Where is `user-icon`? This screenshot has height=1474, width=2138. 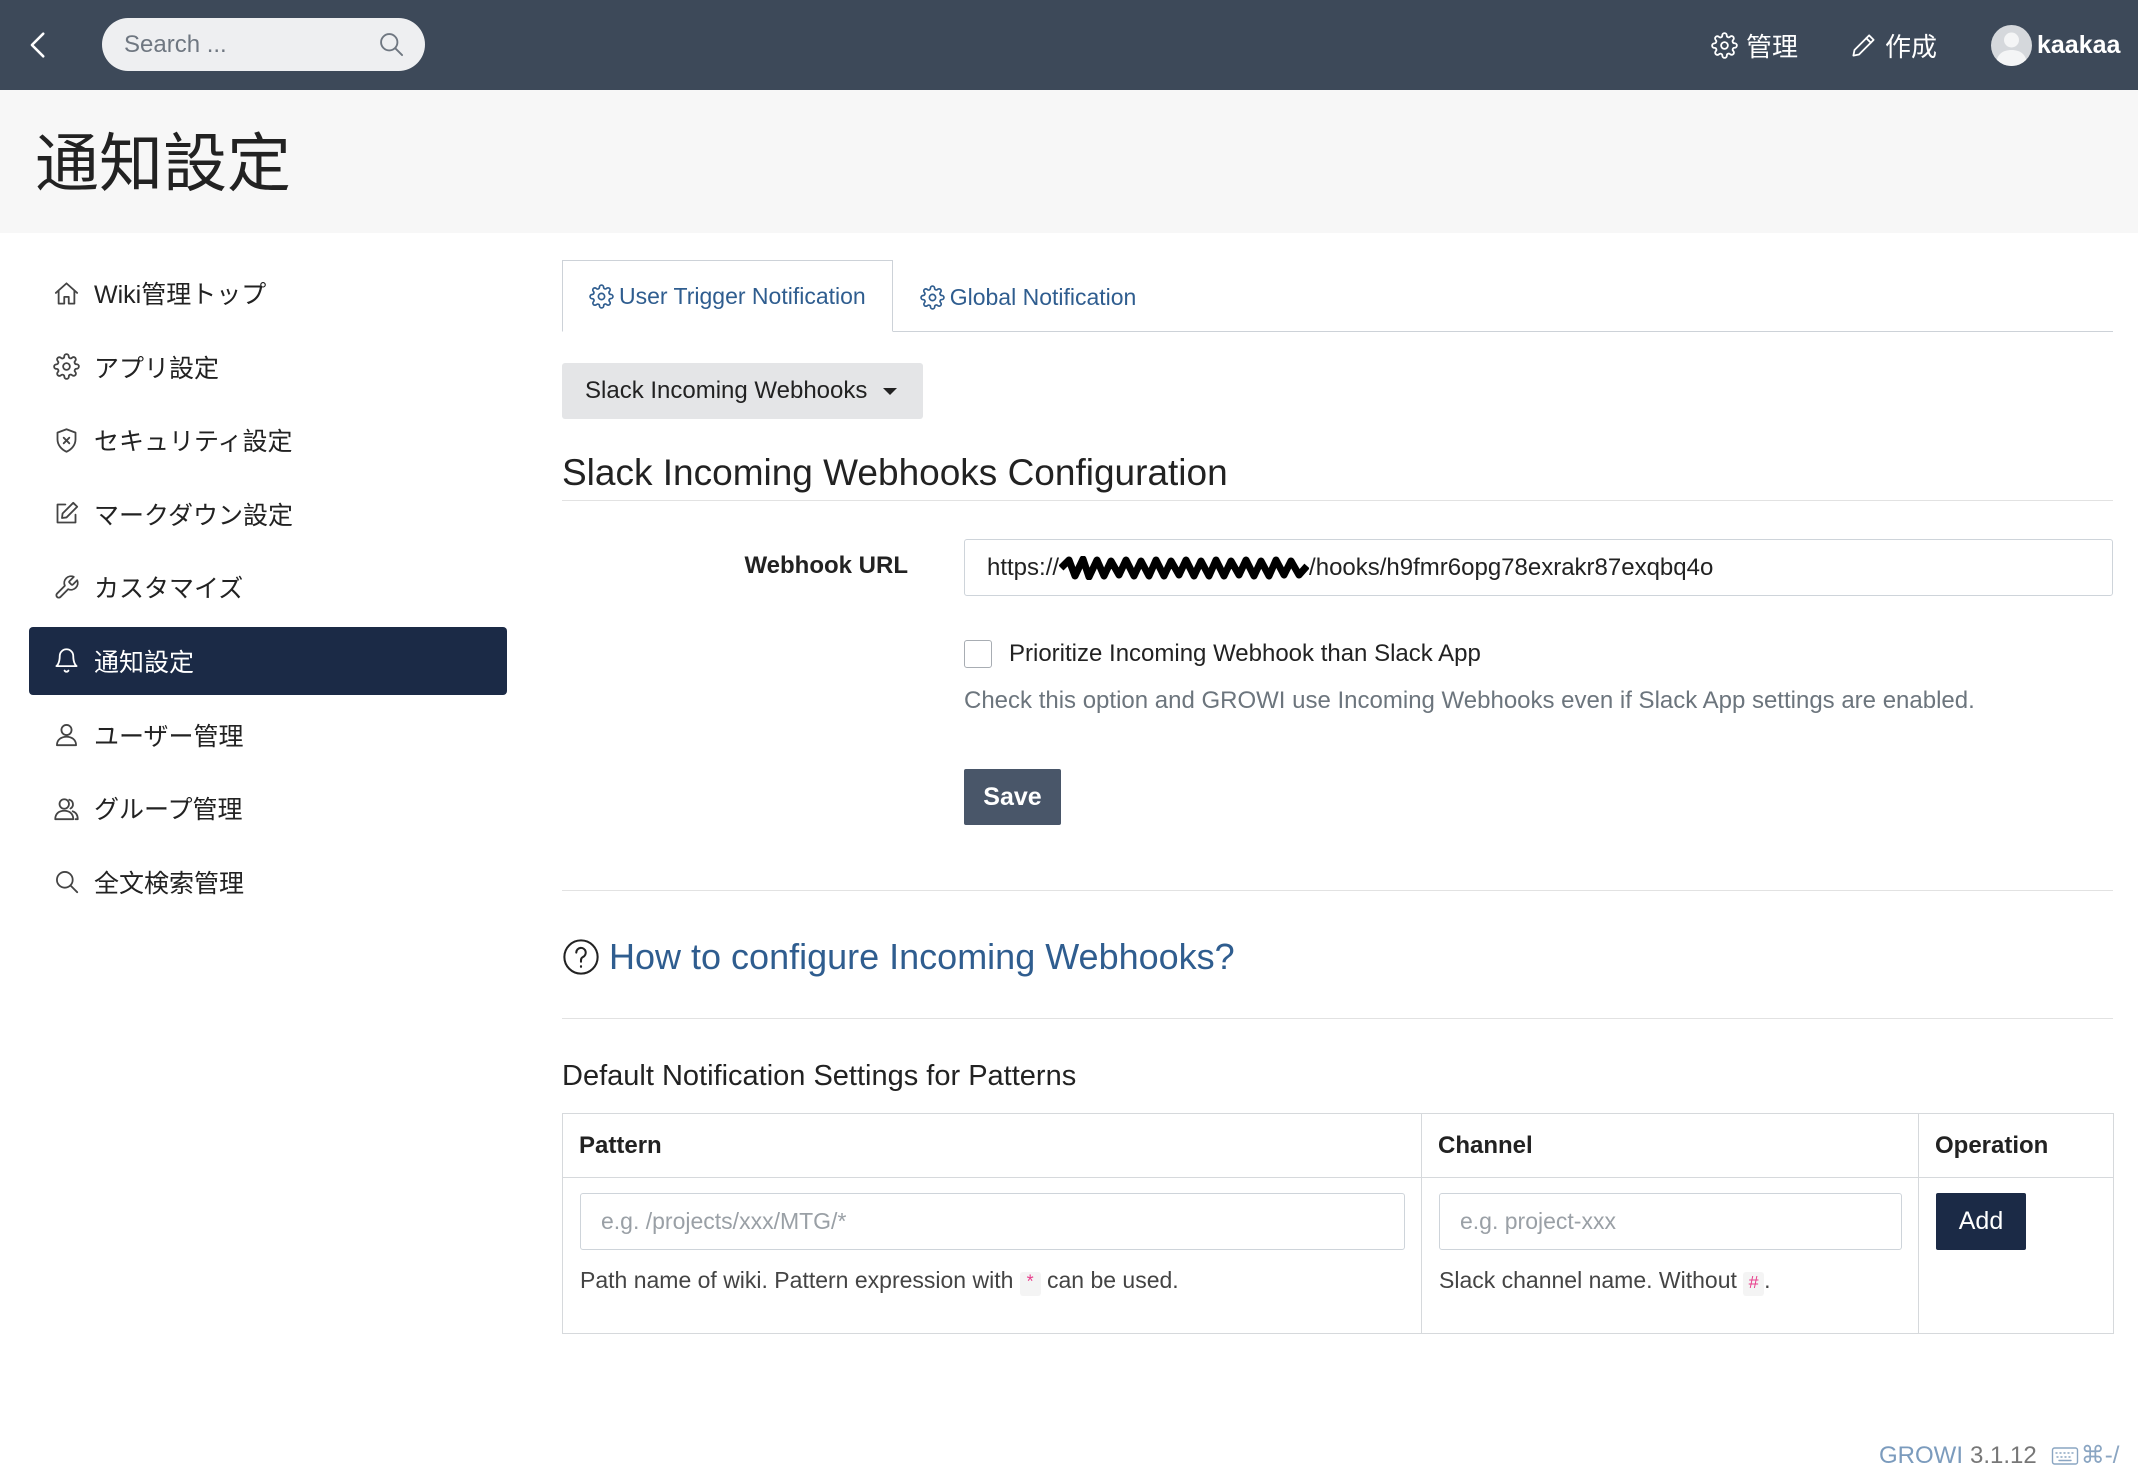 user-icon is located at coordinates (66, 734).